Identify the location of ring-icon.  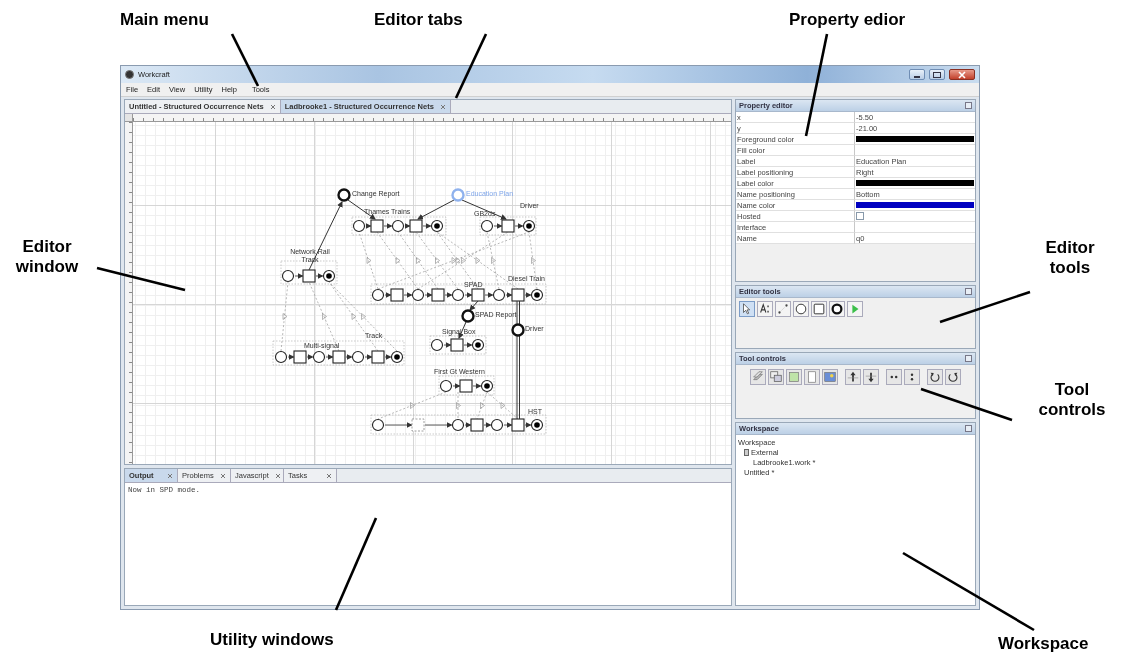
(837, 309).